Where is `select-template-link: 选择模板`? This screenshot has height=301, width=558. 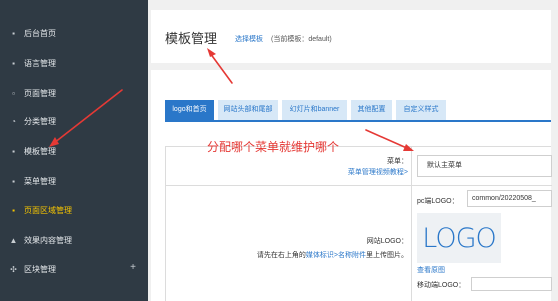 select-template-link: 选择模板 is located at coordinates (249, 39).